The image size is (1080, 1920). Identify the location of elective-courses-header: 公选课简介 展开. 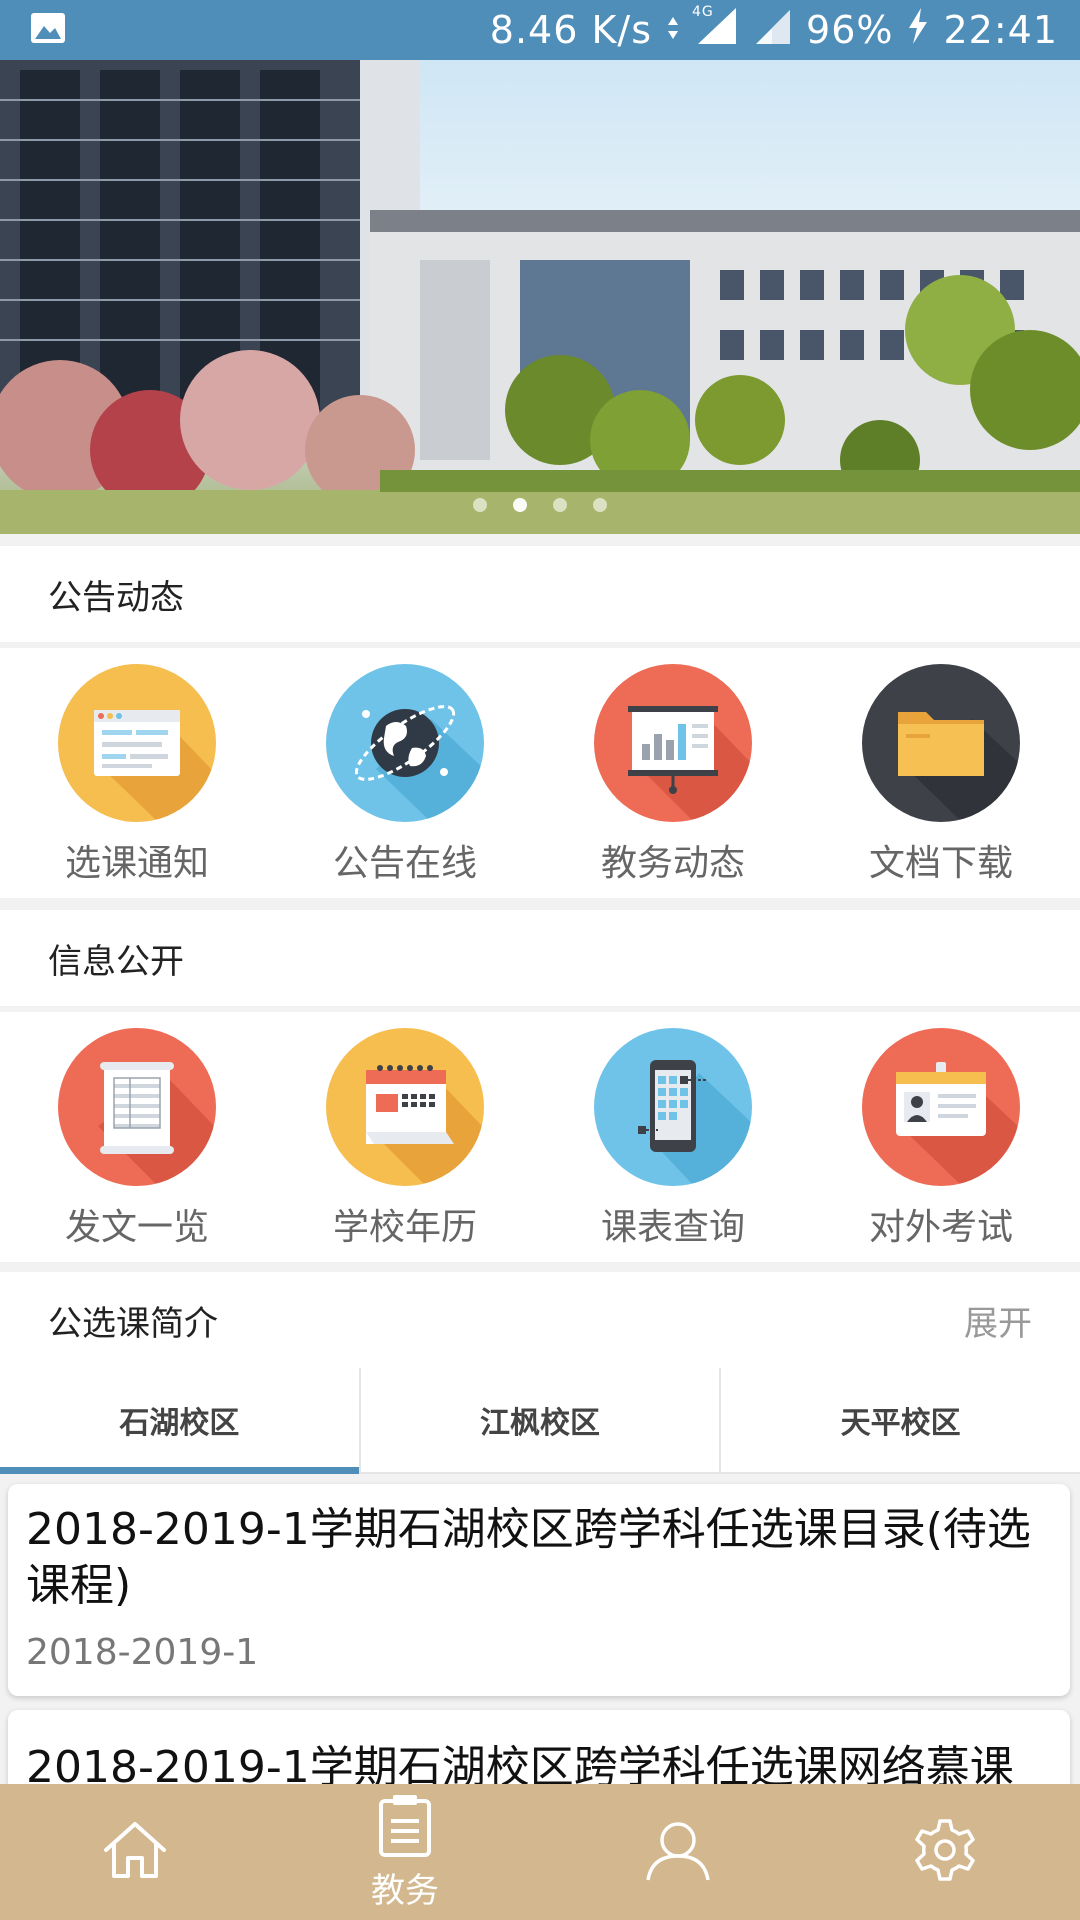
(540, 1320).